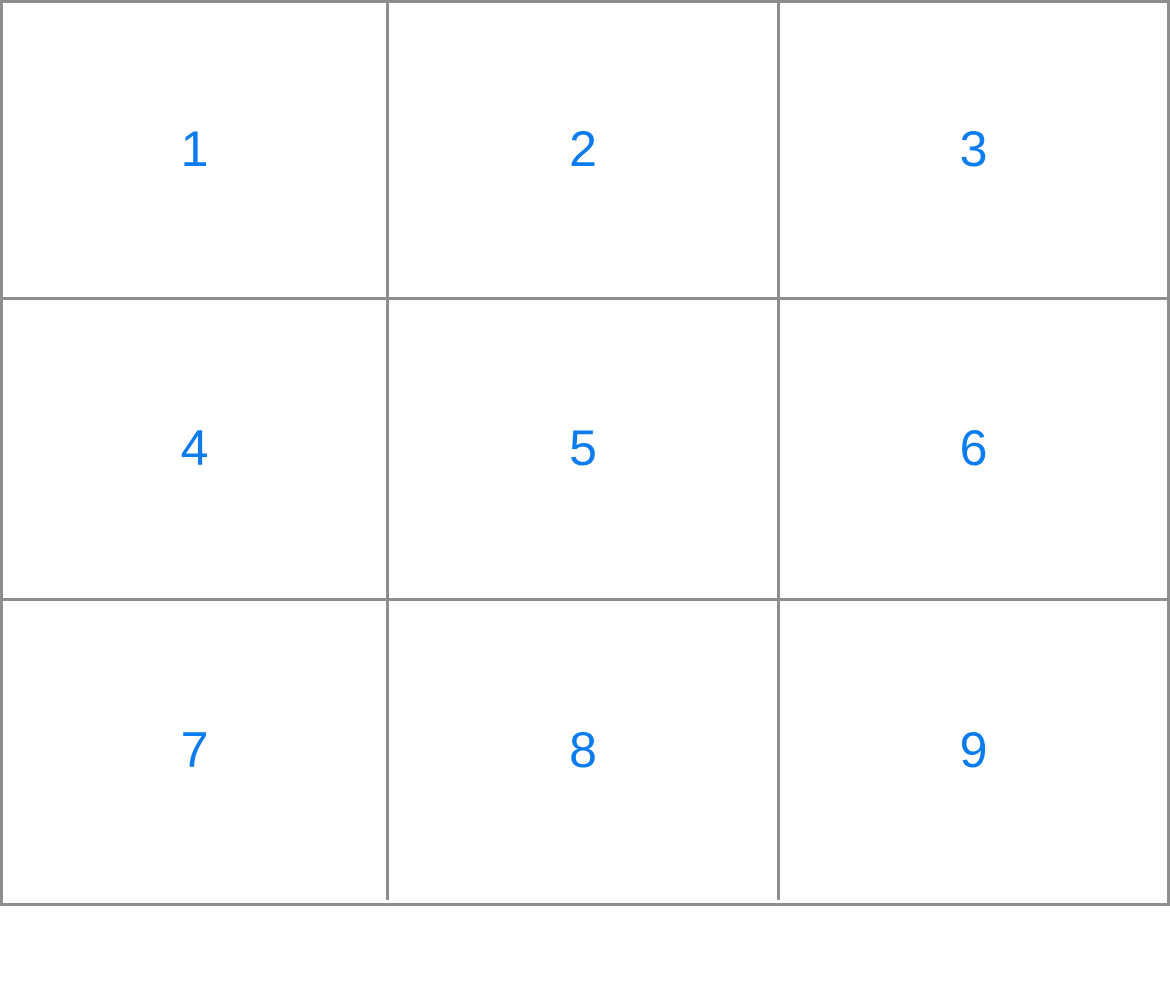  What do you see at coordinates (196, 151) in the screenshot?
I see `key-1: 1` at bounding box center [196, 151].